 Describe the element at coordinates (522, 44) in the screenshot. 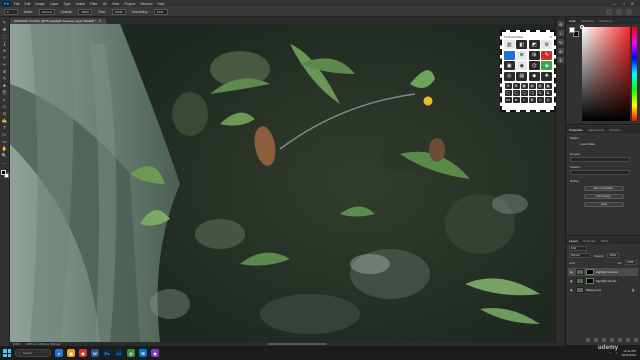

I see `bp-button-2: ◧` at that location.